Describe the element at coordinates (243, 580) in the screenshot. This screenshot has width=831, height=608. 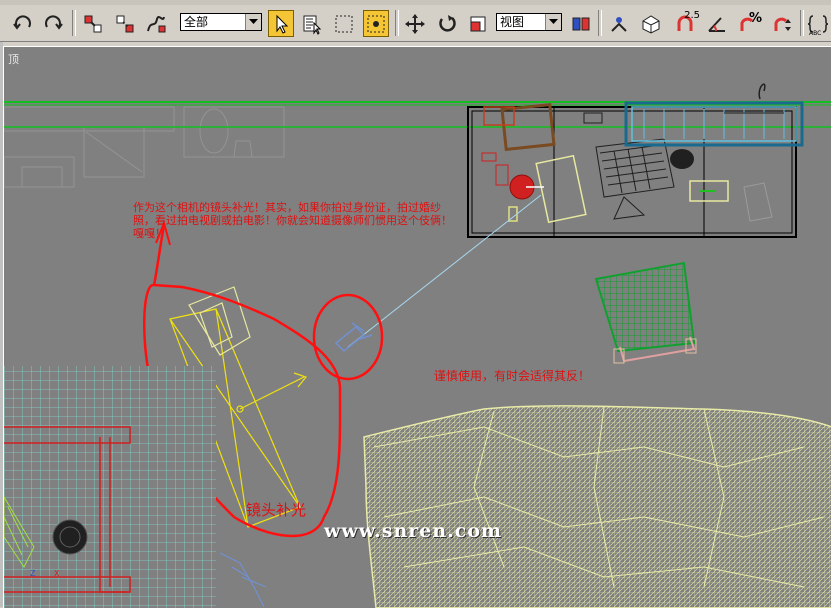
I see `omni-light-icon` at that location.